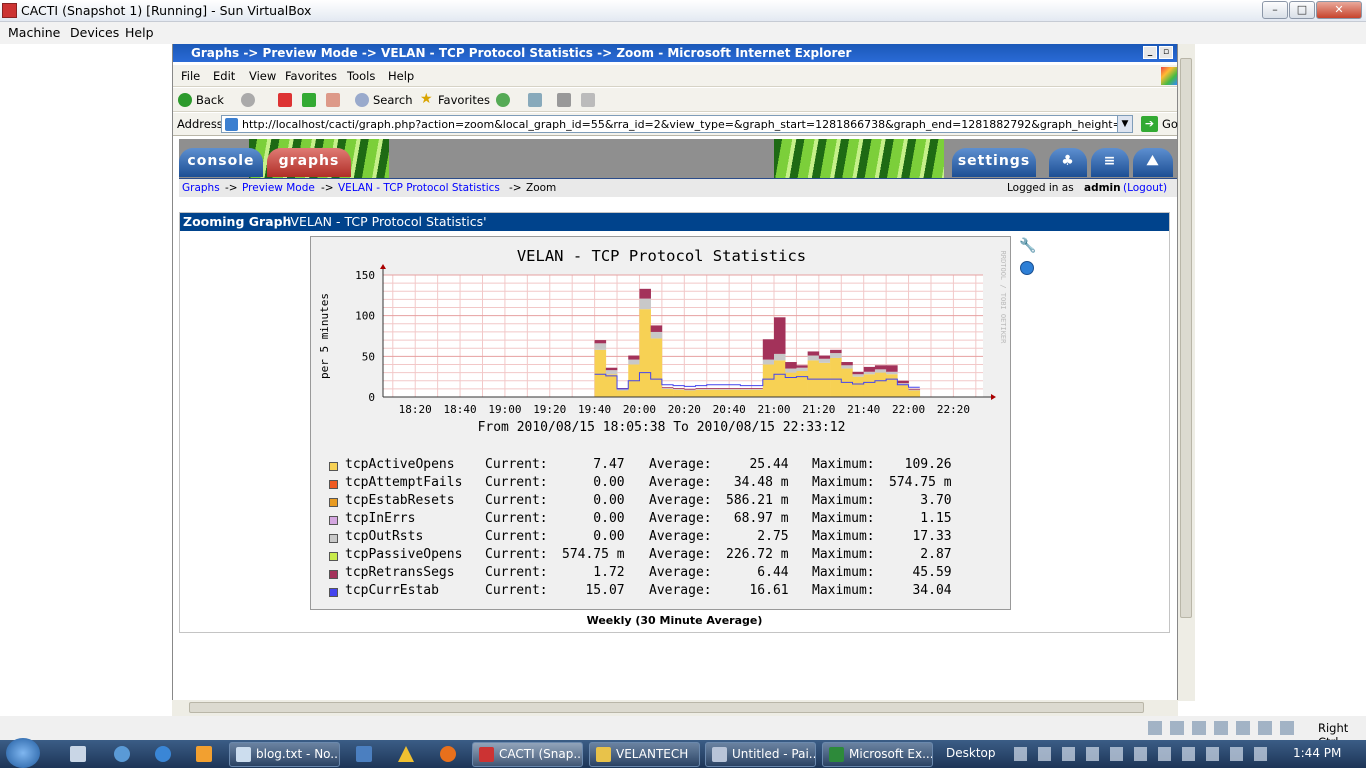  What do you see at coordinates (361, 76) in the screenshot?
I see `menu-tools: Tools` at bounding box center [361, 76].